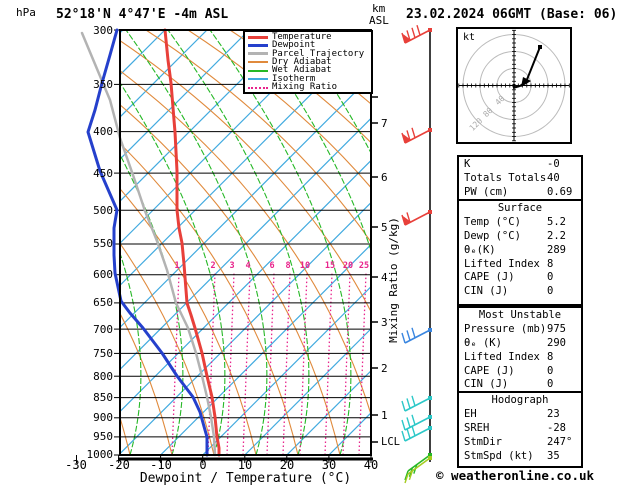  I want to click on stat-value: 289, so click(556, 249).